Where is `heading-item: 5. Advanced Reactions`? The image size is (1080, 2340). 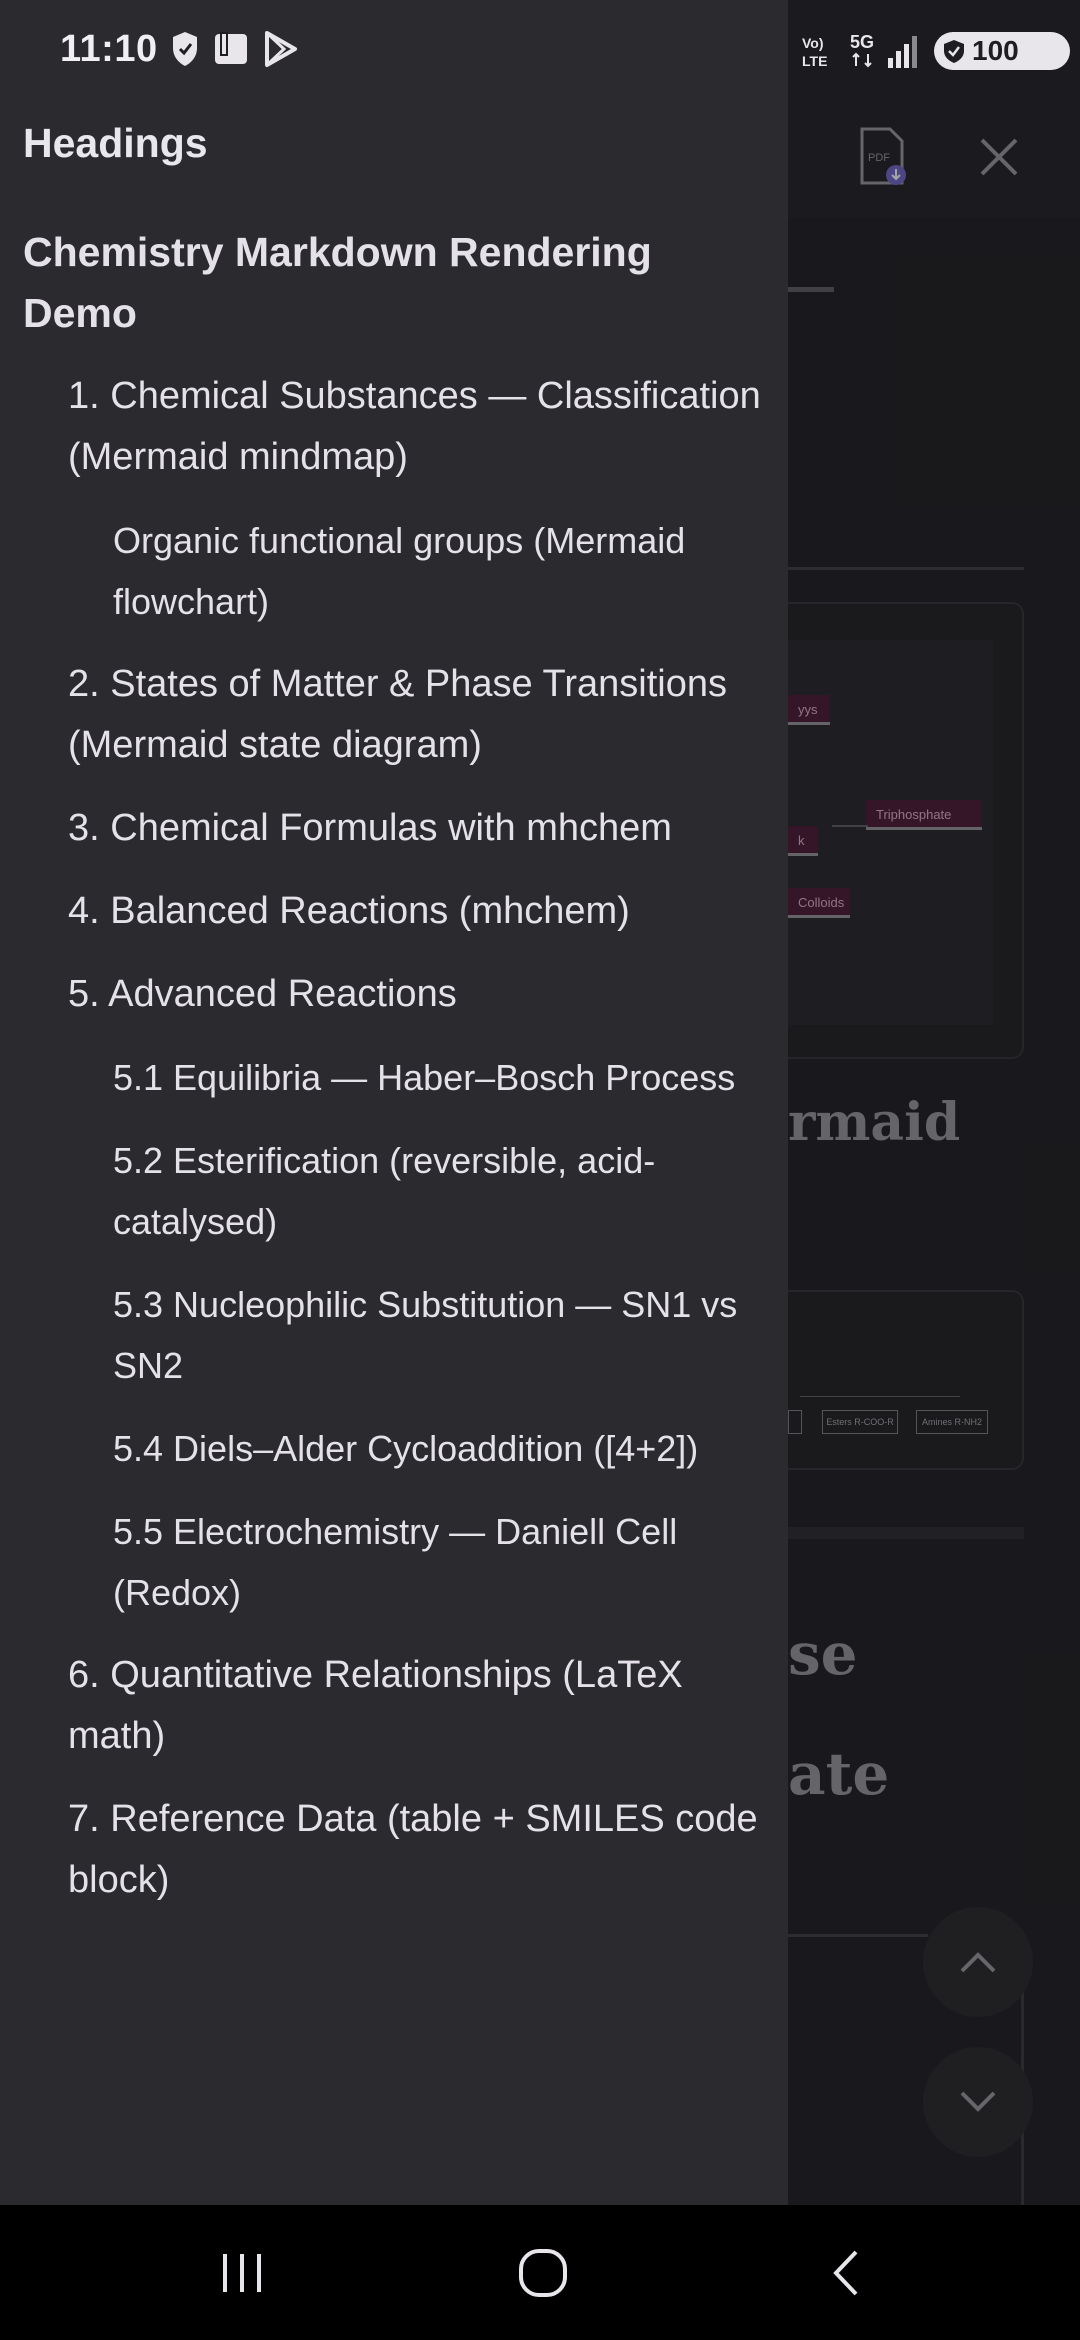 heading-item: 5. Advanced Reactions is located at coordinates (394, 994).